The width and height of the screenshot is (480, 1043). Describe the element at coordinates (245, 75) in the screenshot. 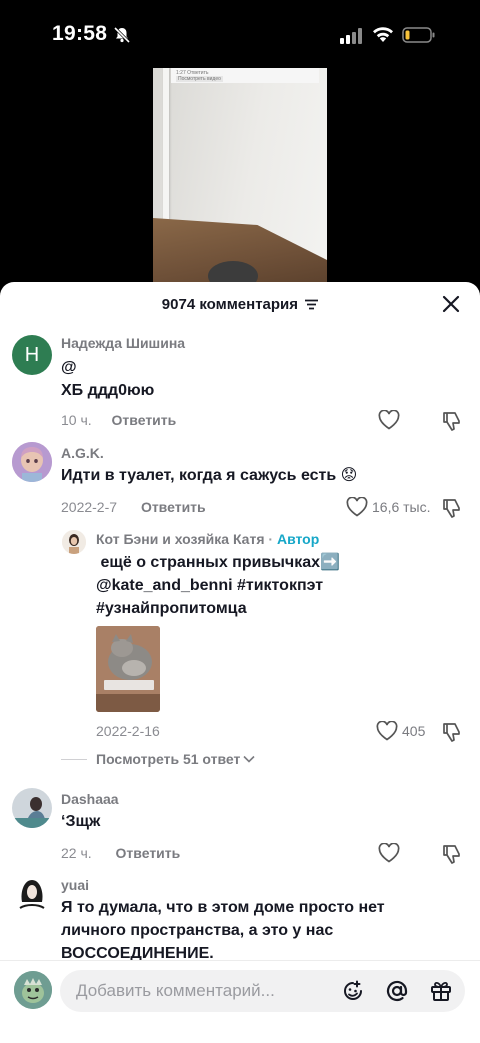

I see `video-overlay-card: 1:27 Ответить Посмотреть видео` at that location.